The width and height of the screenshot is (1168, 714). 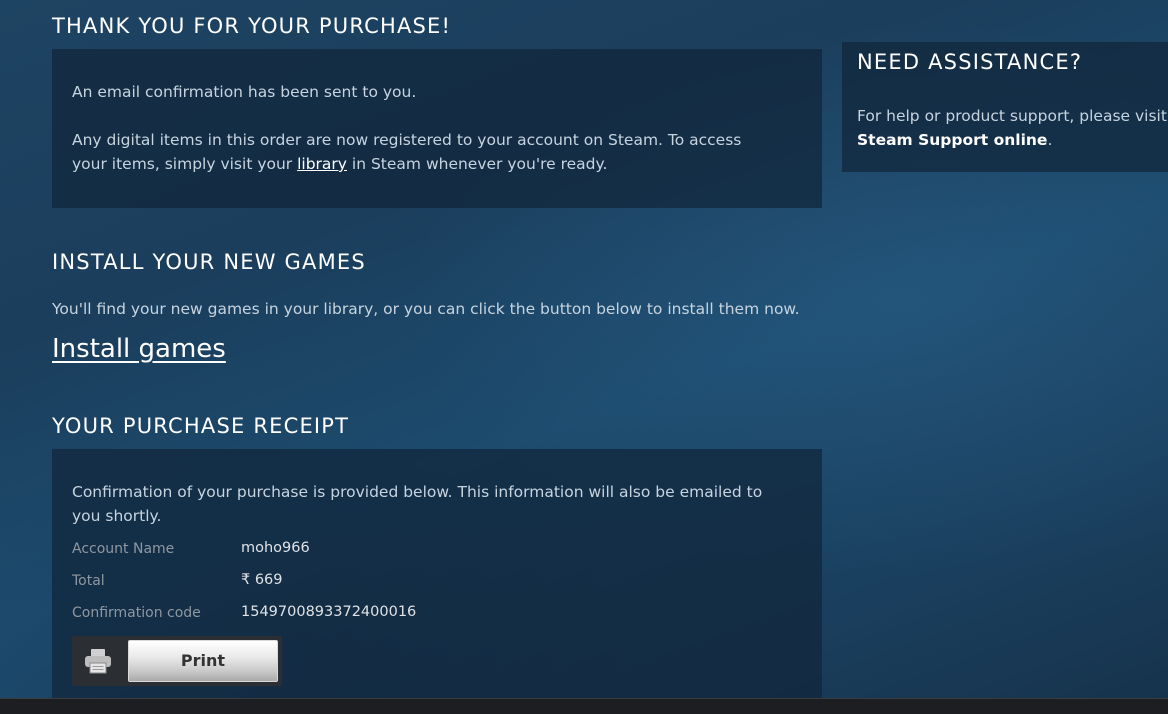 I want to click on total-label: Total, so click(x=88, y=581).